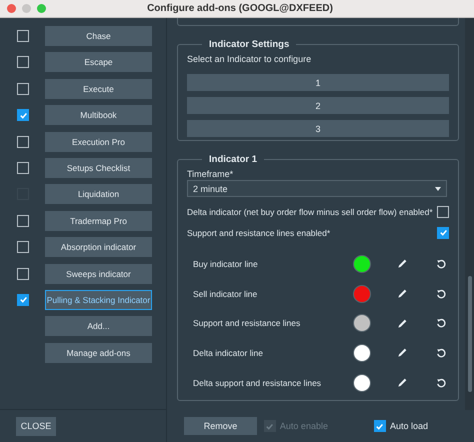  Describe the element at coordinates (98, 62) in the screenshot. I see `addon-button: Escape` at that location.